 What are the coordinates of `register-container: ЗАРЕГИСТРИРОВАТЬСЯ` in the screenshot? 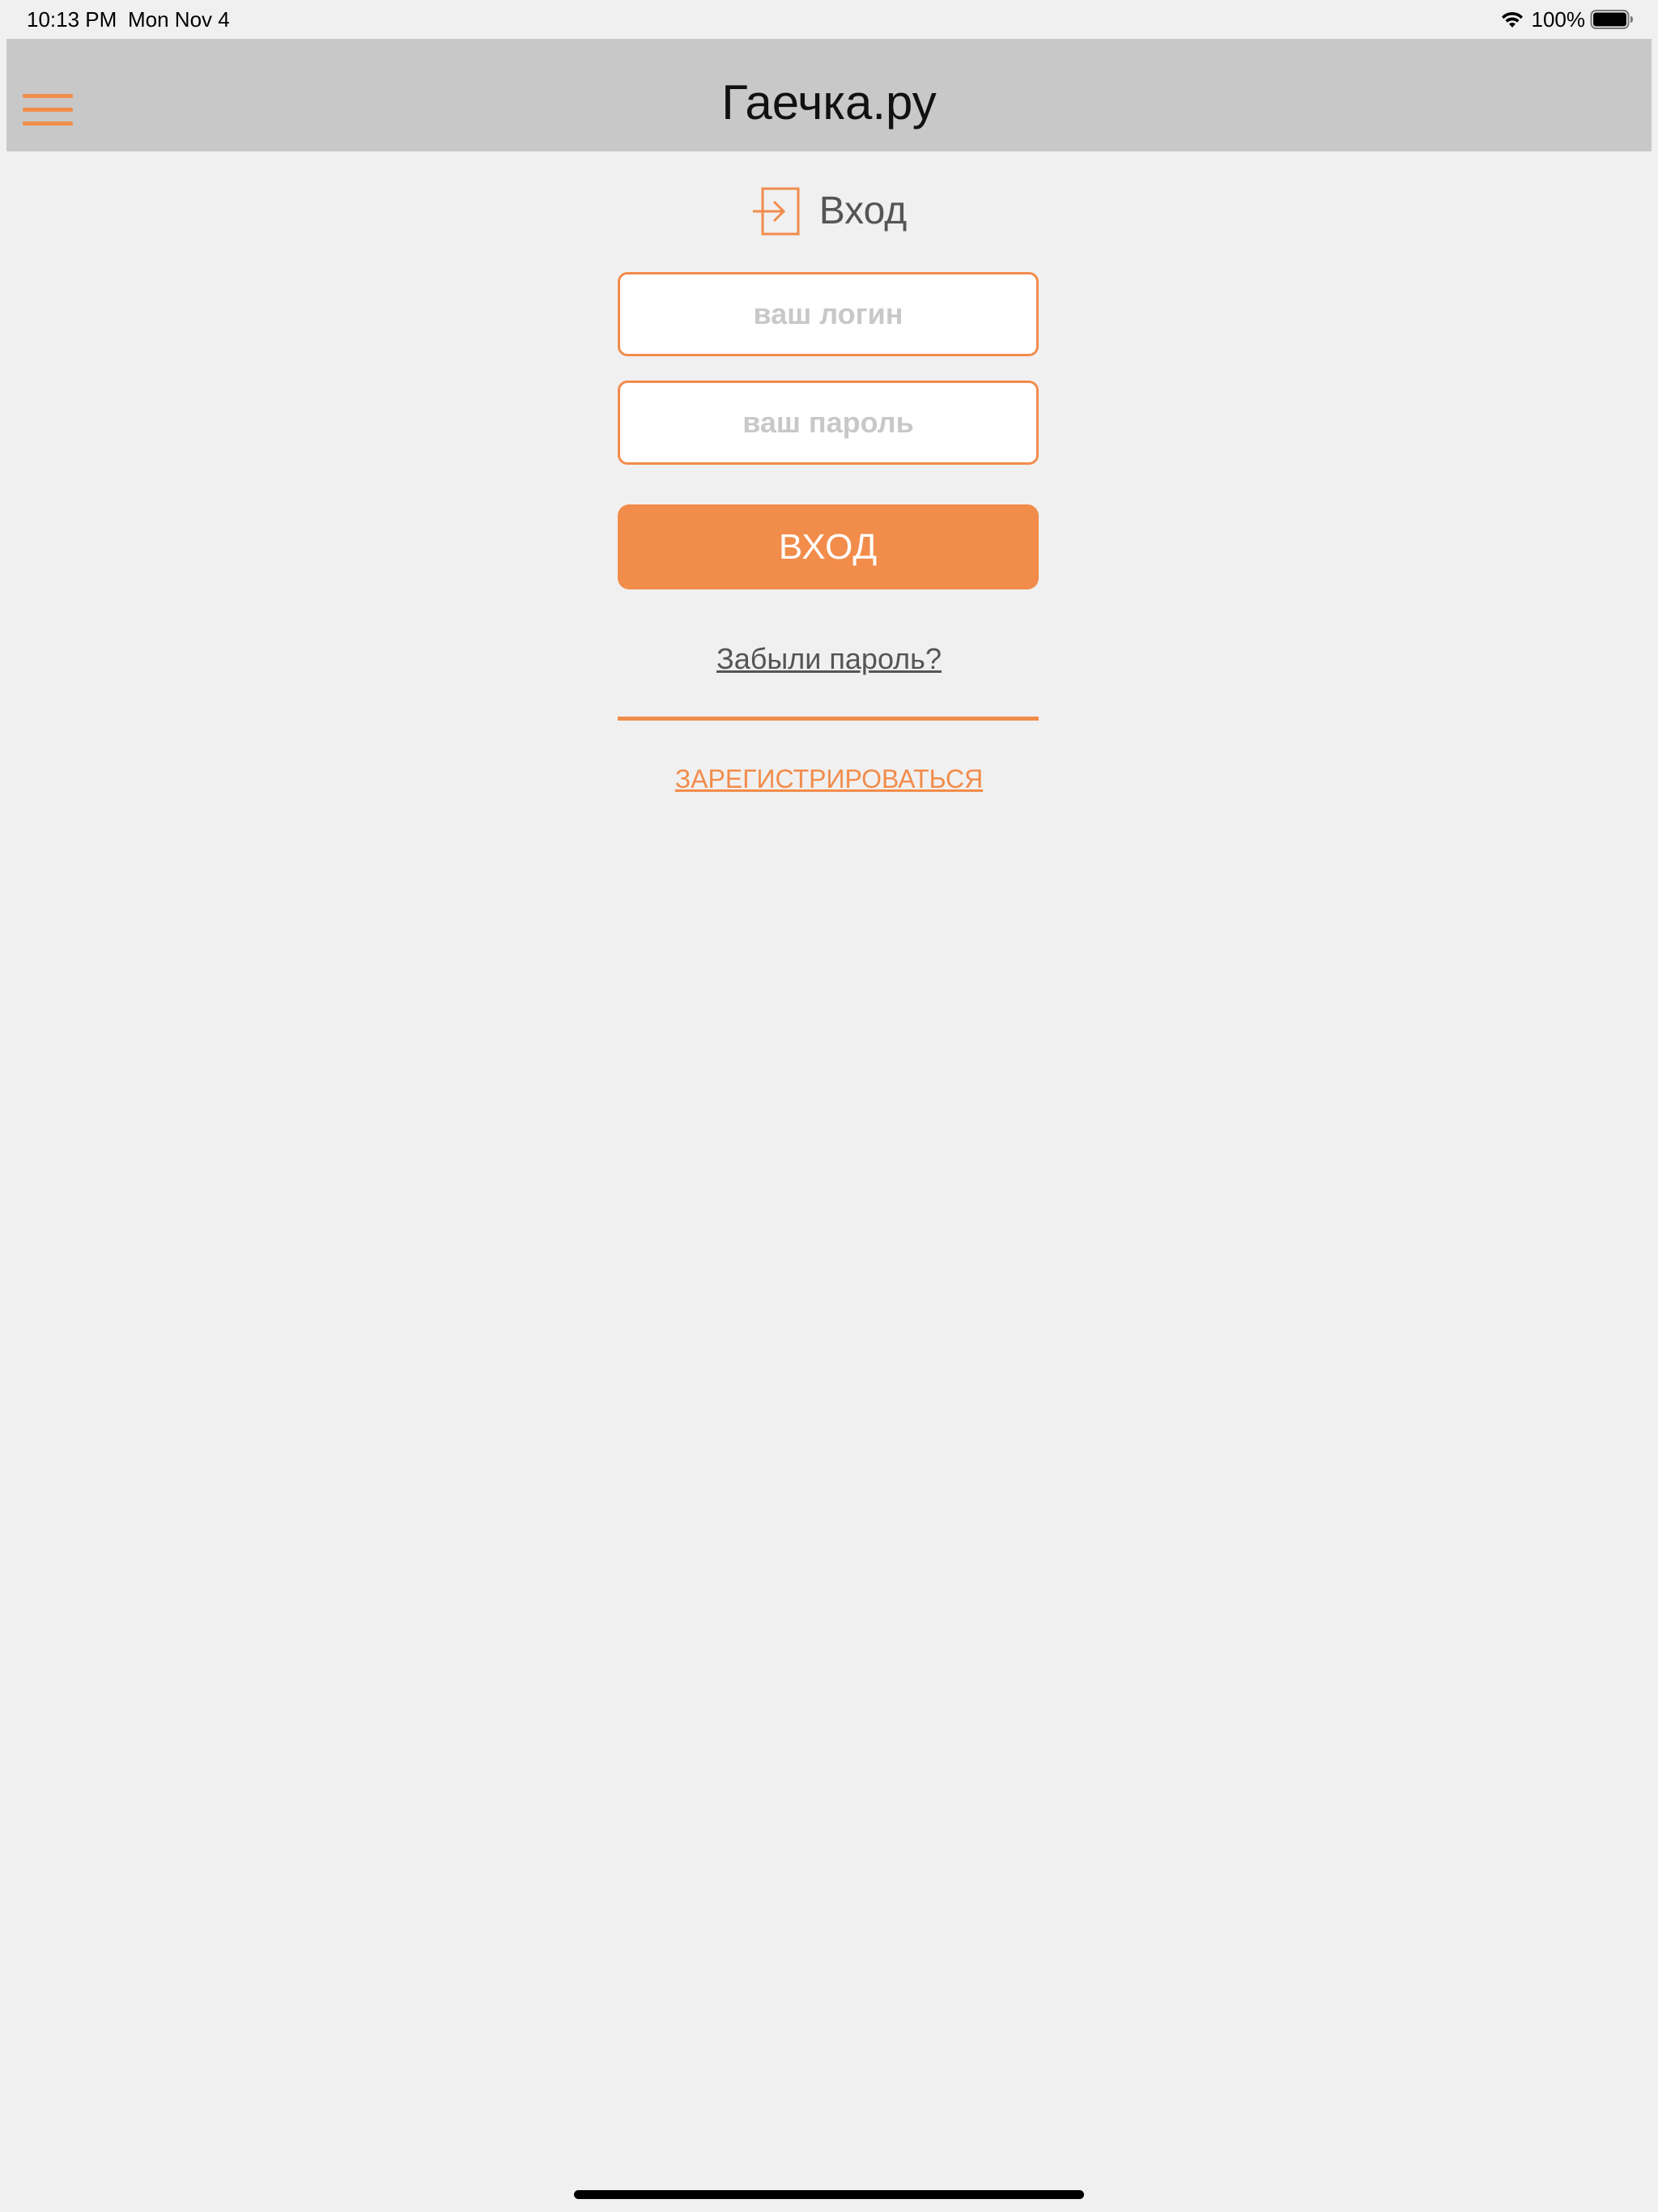 It's located at (829, 779).